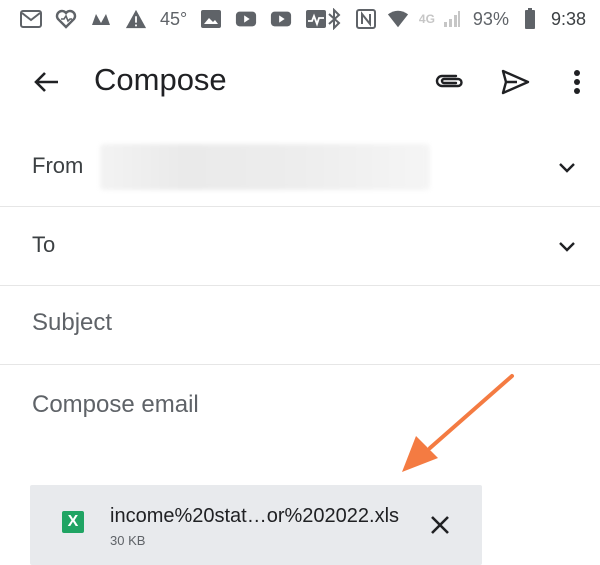 The width and height of the screenshot is (600, 565). Describe the element at coordinates (255, 516) in the screenshot. I see `attachment-file-name: income%20stat…or%202022.xls` at that location.